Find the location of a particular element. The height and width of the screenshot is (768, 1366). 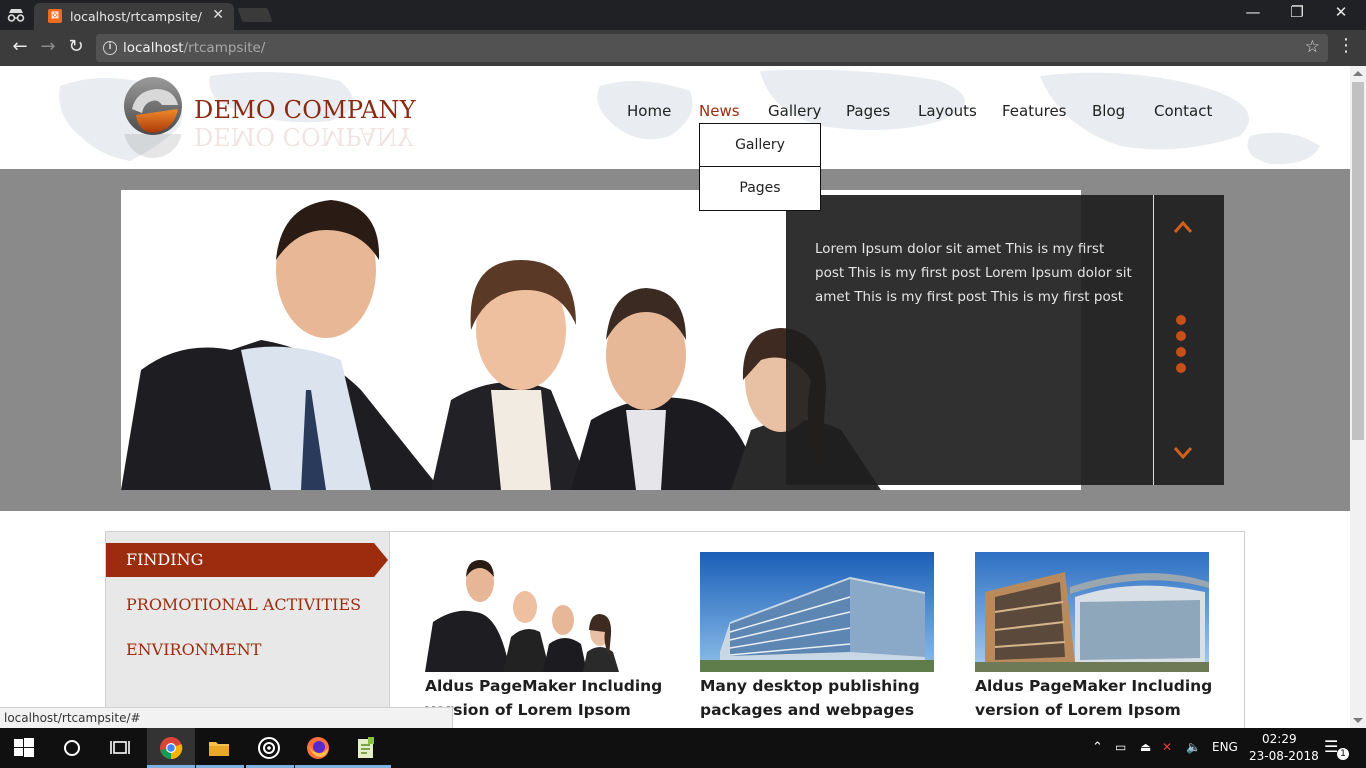

nav-gallery: Gallery is located at coordinates (794, 111).